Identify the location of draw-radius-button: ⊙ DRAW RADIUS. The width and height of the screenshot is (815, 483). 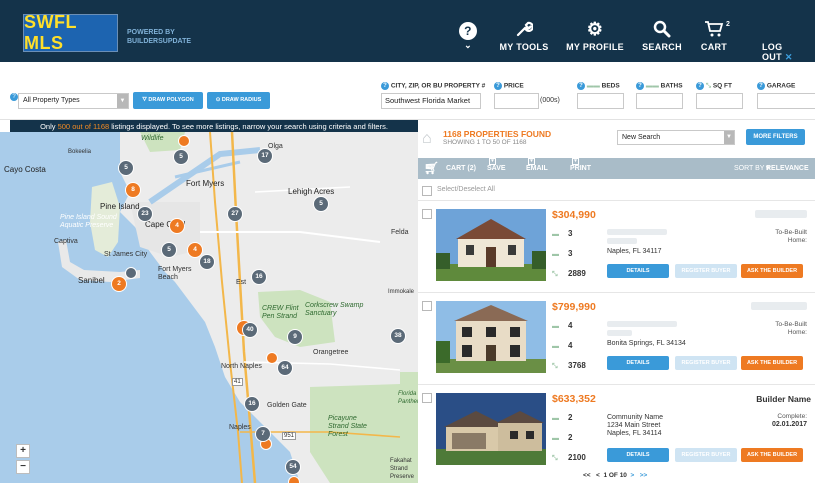
(238, 100).